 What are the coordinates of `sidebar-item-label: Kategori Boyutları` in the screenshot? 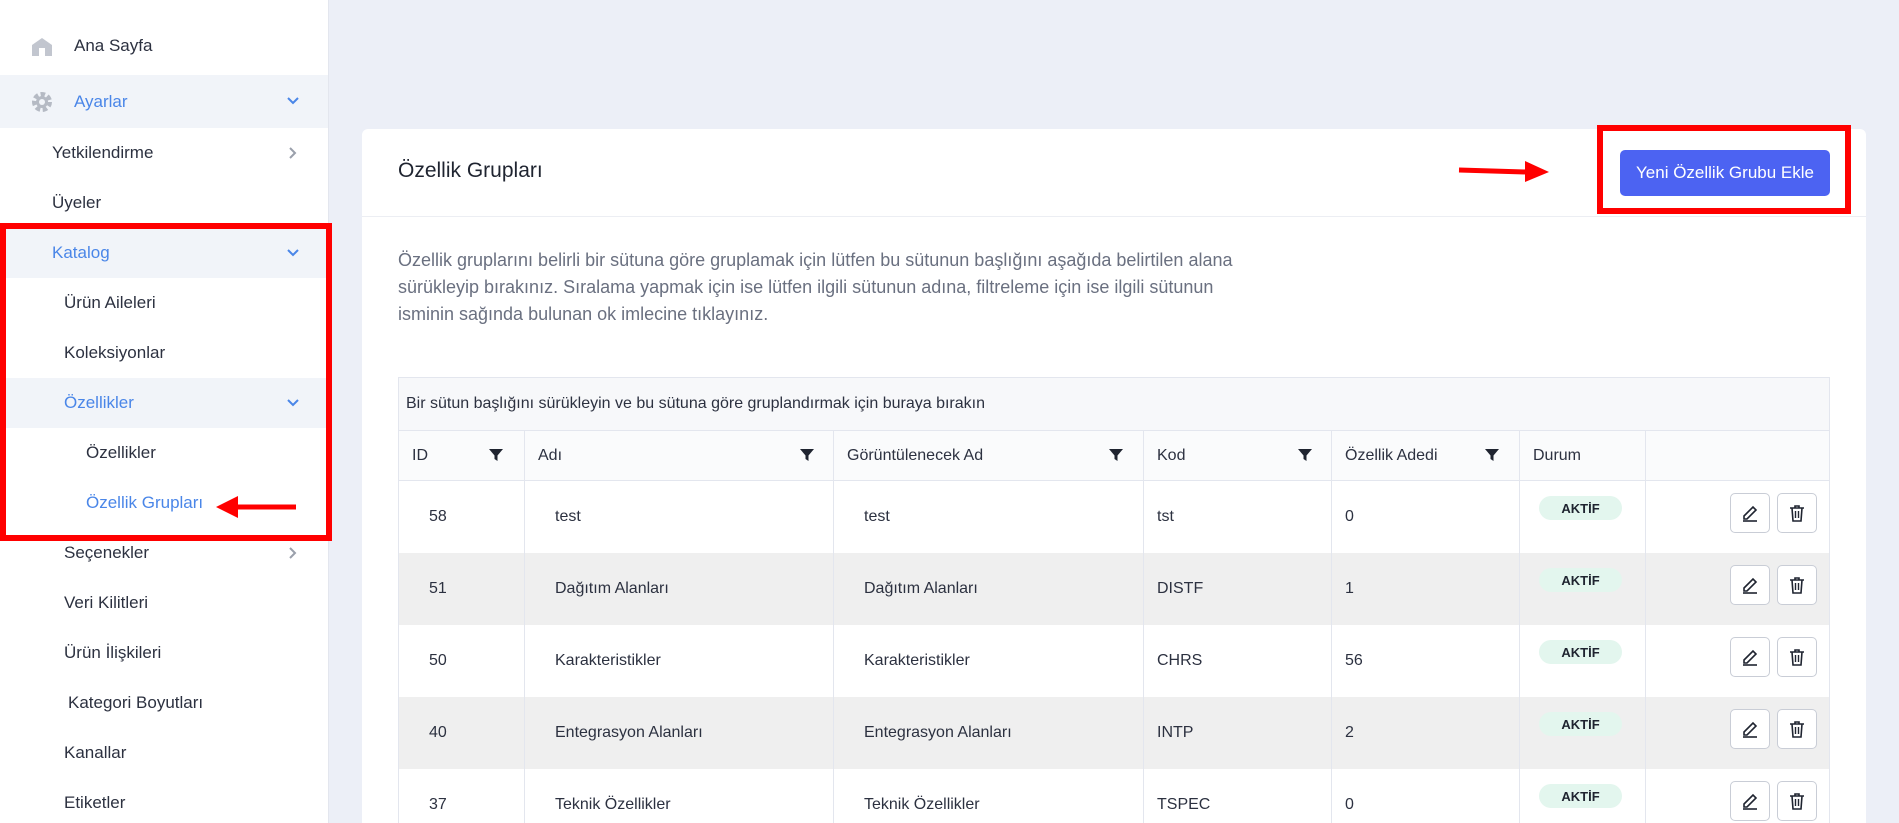 It's located at (136, 702).